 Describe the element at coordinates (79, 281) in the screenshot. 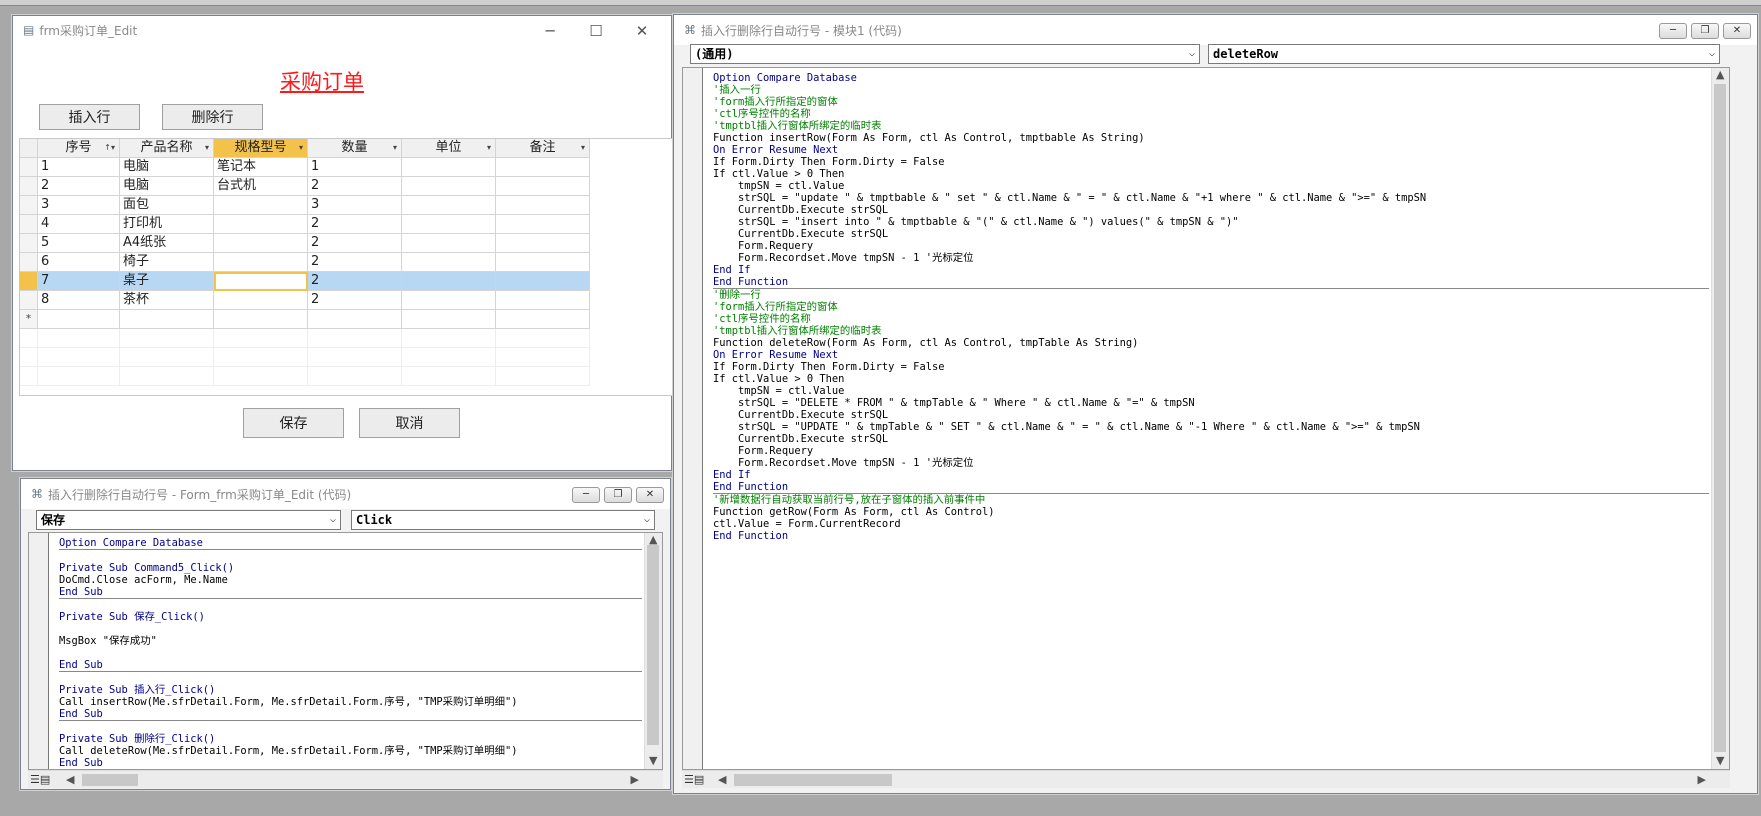

I see `table-cell: 7` at that location.